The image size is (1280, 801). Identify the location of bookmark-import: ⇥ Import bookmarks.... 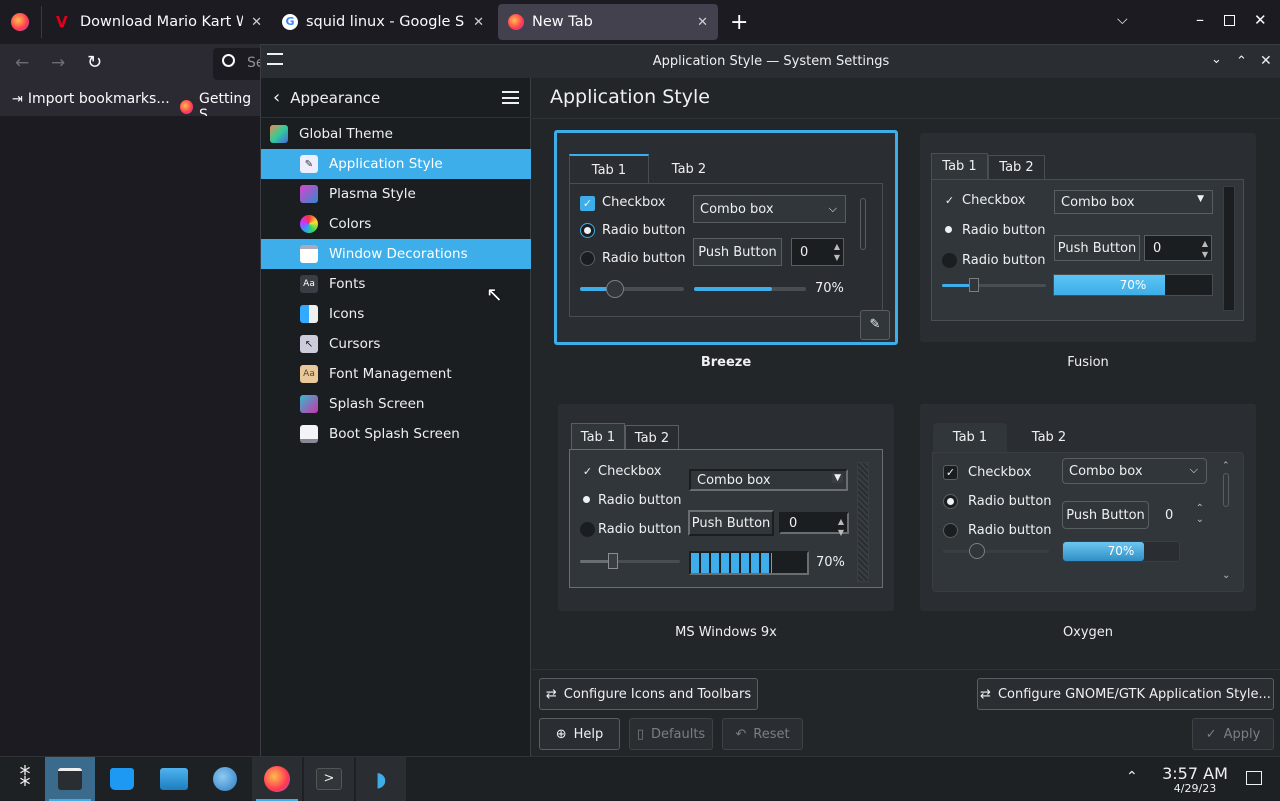
(91, 99).